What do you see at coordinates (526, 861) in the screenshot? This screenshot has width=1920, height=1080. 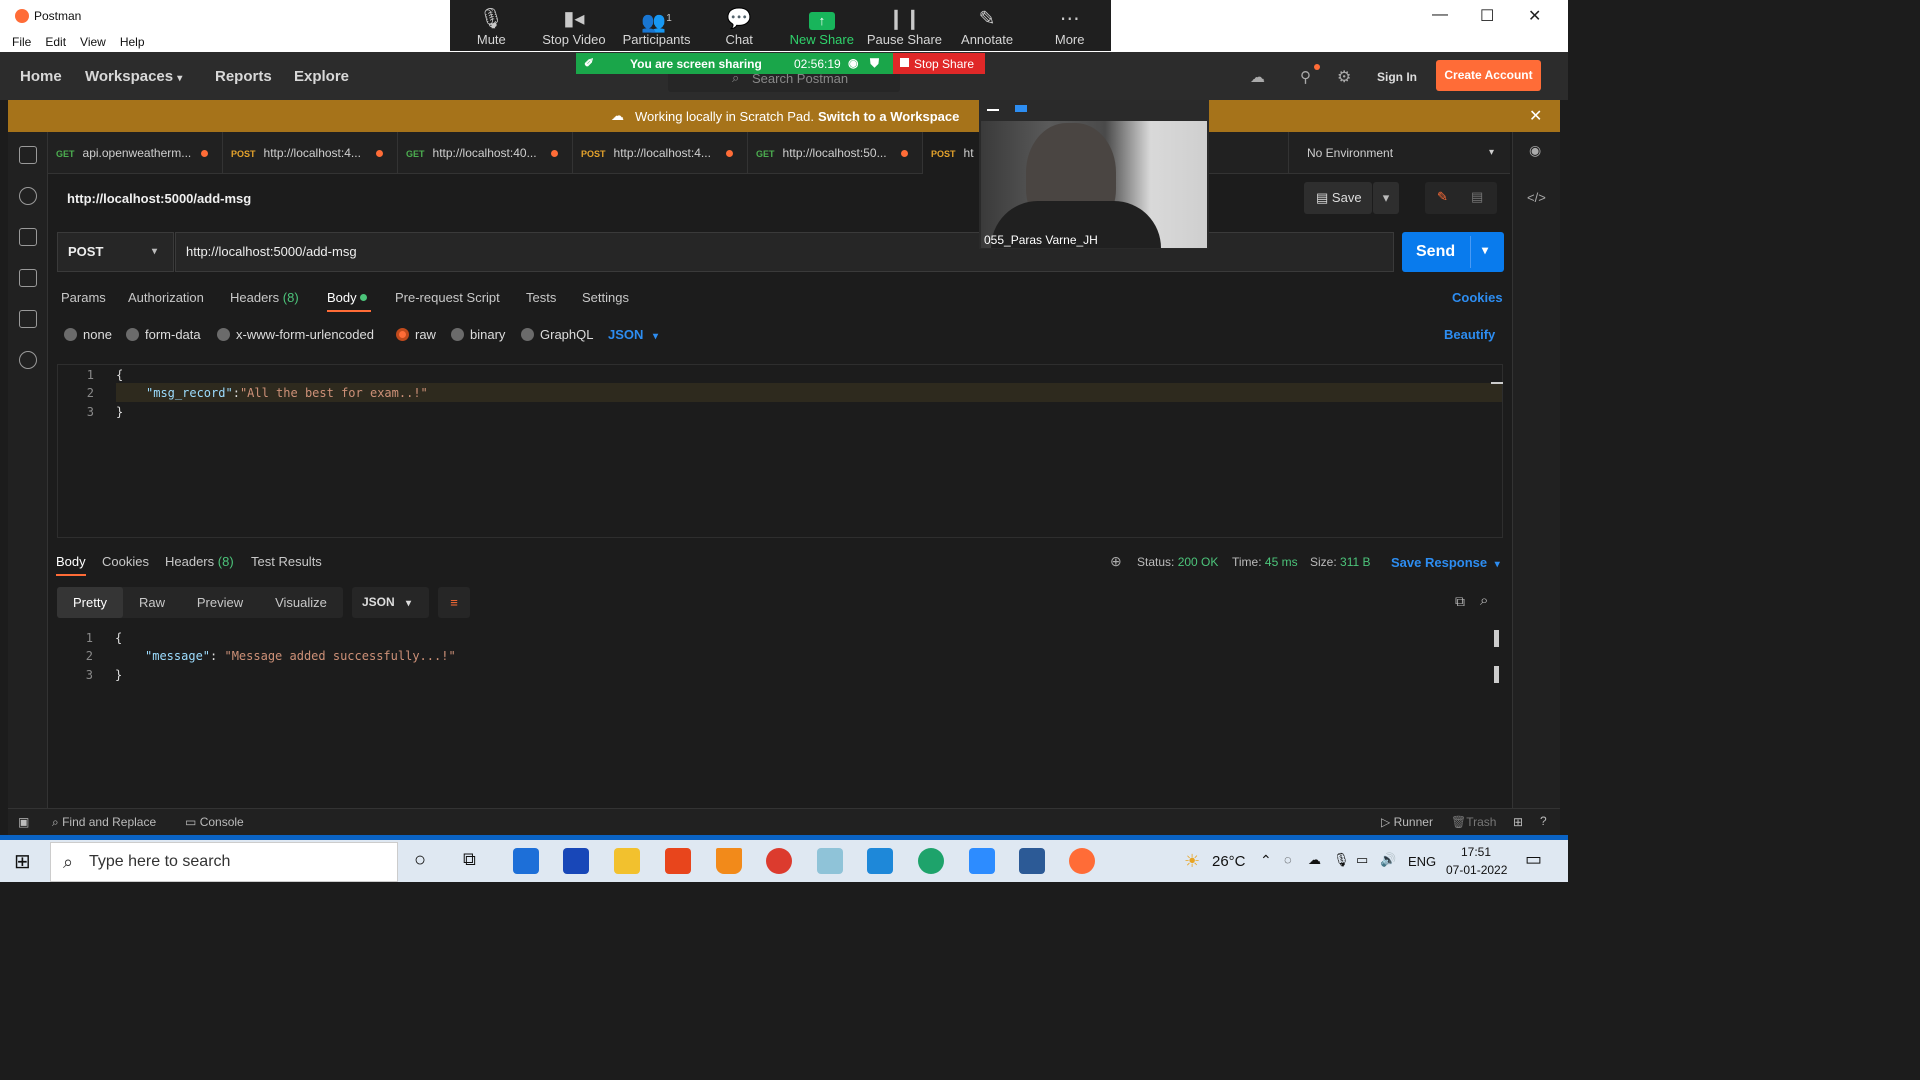 I see `mail-app-icon` at bounding box center [526, 861].